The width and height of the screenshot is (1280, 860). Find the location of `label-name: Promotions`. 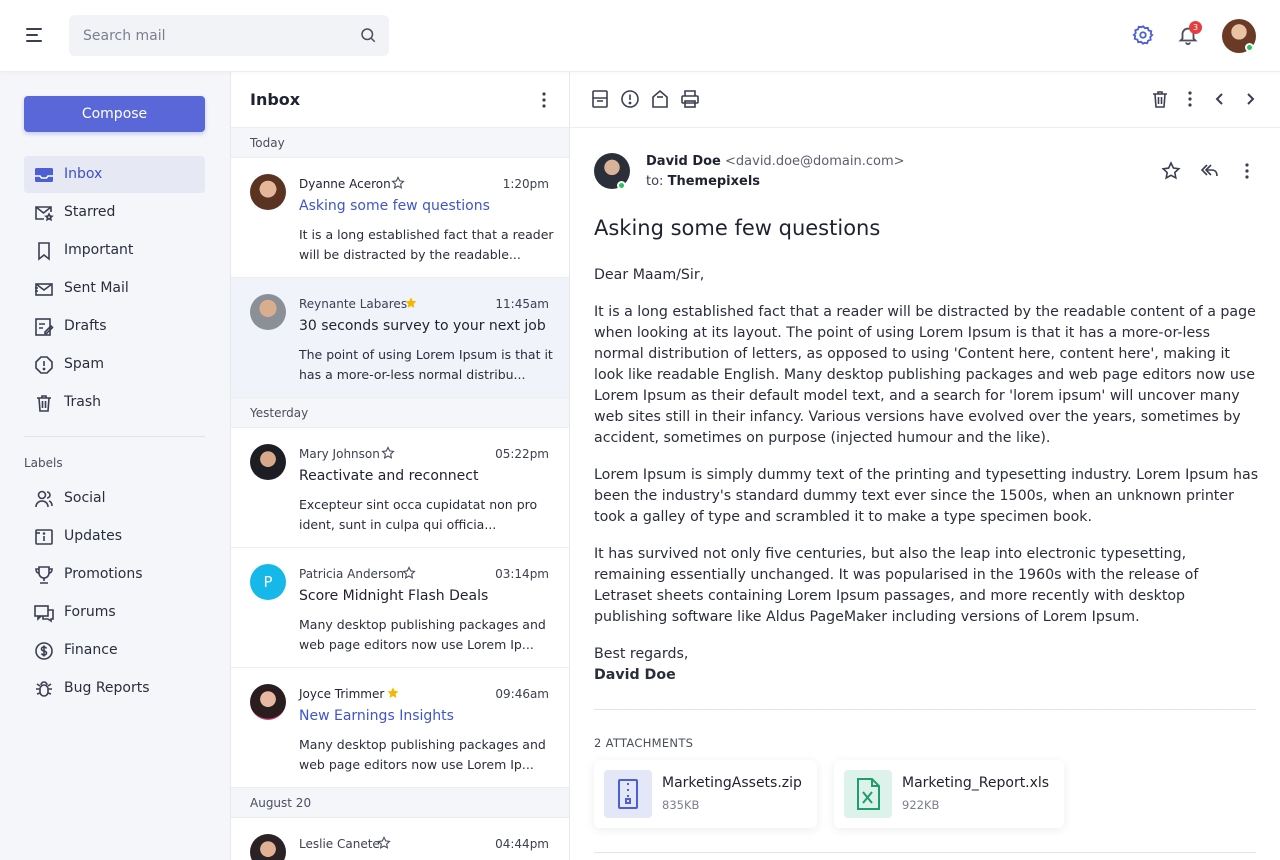

label-name: Promotions is located at coordinates (103, 574).